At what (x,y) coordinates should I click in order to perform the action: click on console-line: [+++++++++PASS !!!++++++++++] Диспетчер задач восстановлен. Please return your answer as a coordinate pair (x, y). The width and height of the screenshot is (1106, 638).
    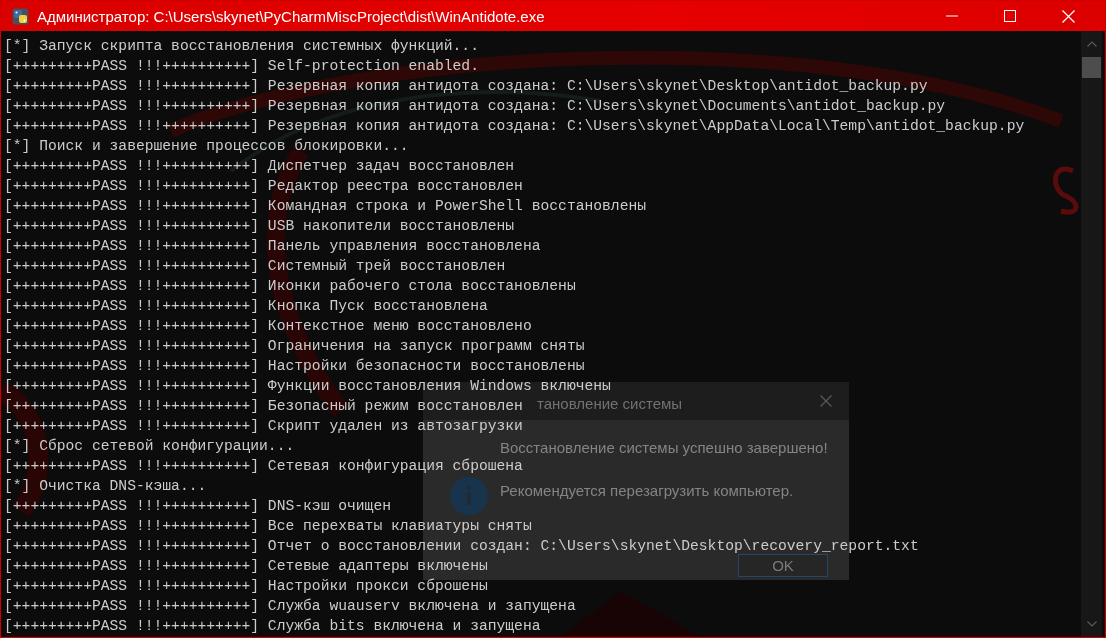
    Looking at the image, I should click on (259, 166).